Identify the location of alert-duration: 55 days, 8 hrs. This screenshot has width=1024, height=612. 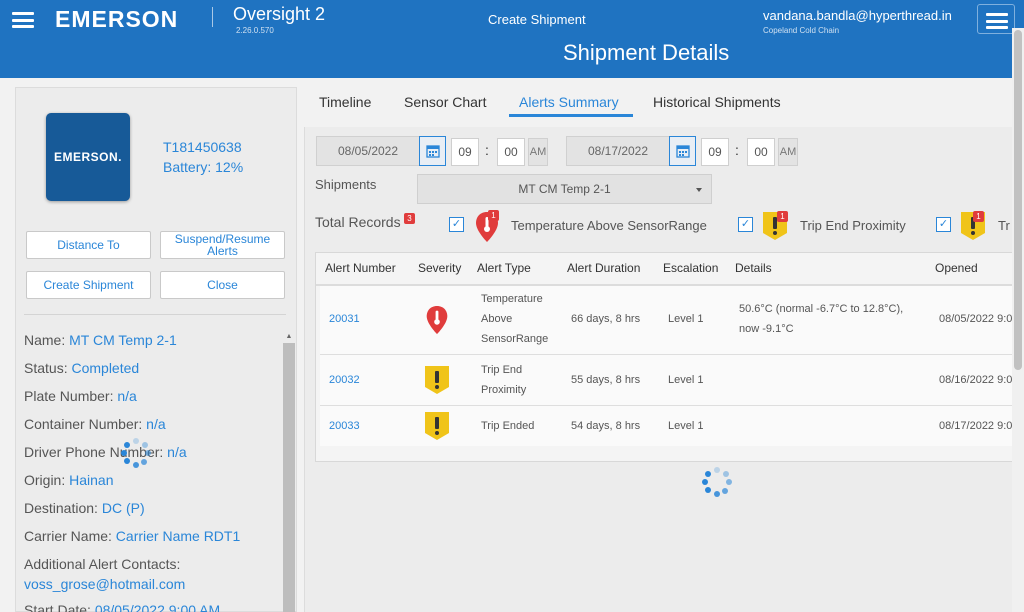
(606, 380).